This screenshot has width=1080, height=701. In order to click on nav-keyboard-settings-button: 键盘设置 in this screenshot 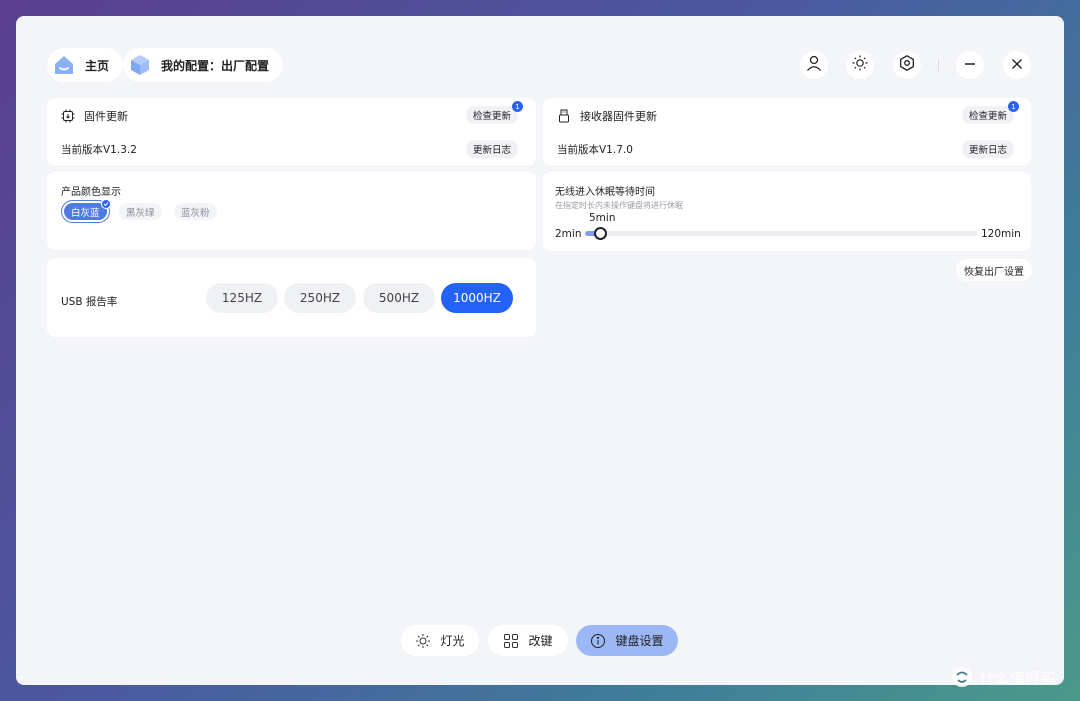, I will do `click(627, 640)`.